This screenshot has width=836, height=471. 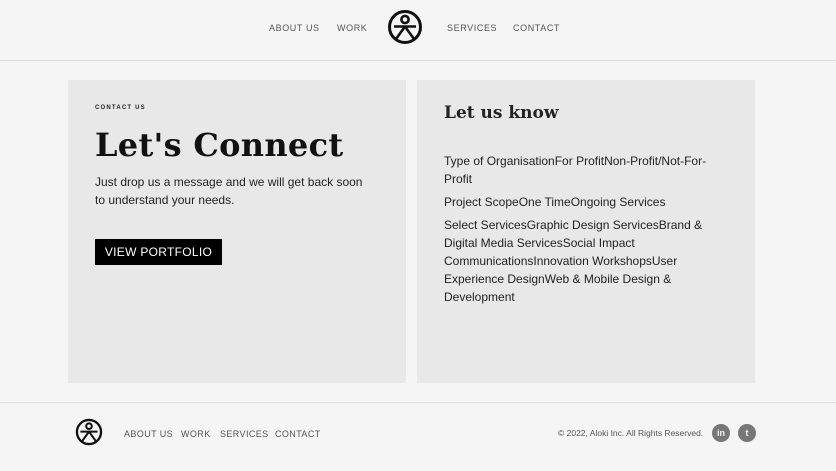 What do you see at coordinates (298, 434) in the screenshot?
I see `footer-link-contact: CONTACT` at bounding box center [298, 434].